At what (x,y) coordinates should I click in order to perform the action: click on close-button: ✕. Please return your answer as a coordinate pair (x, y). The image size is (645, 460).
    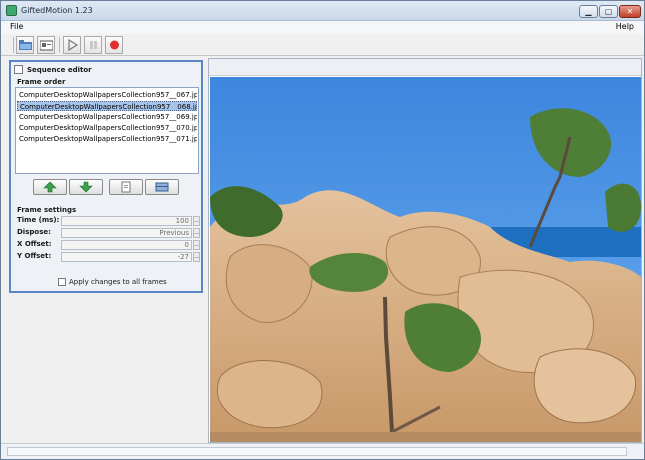
    Looking at the image, I should click on (630, 11).